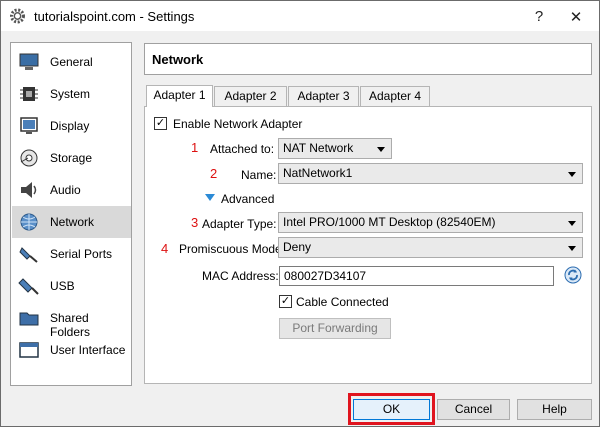  I want to click on sidebar-item-storage: Storage, so click(71, 158).